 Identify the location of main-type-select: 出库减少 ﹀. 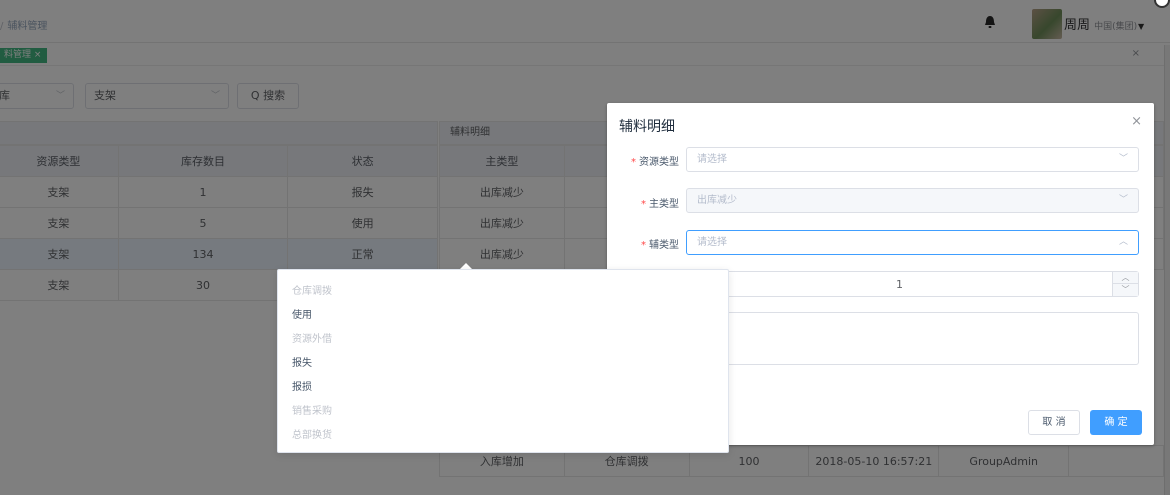
(912, 200).